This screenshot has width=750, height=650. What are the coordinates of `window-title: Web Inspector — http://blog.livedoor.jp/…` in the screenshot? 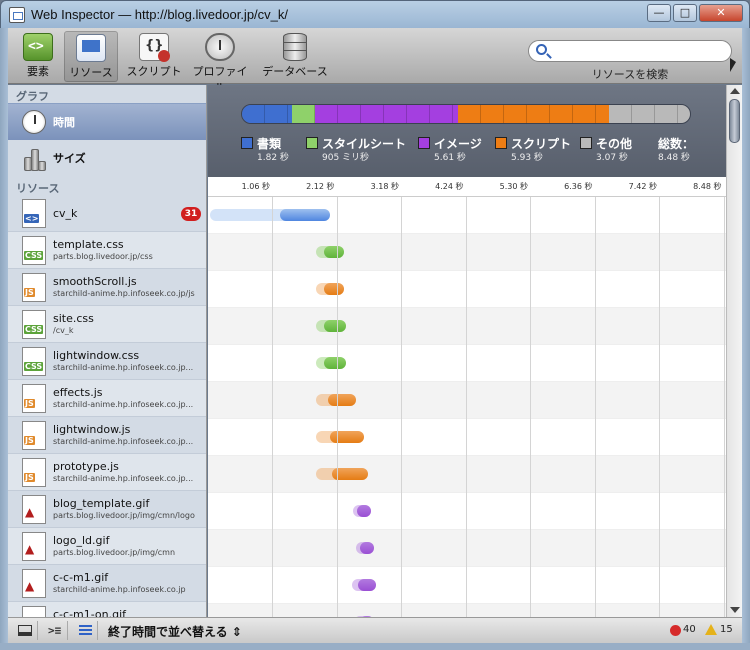 It's located at (160, 14).